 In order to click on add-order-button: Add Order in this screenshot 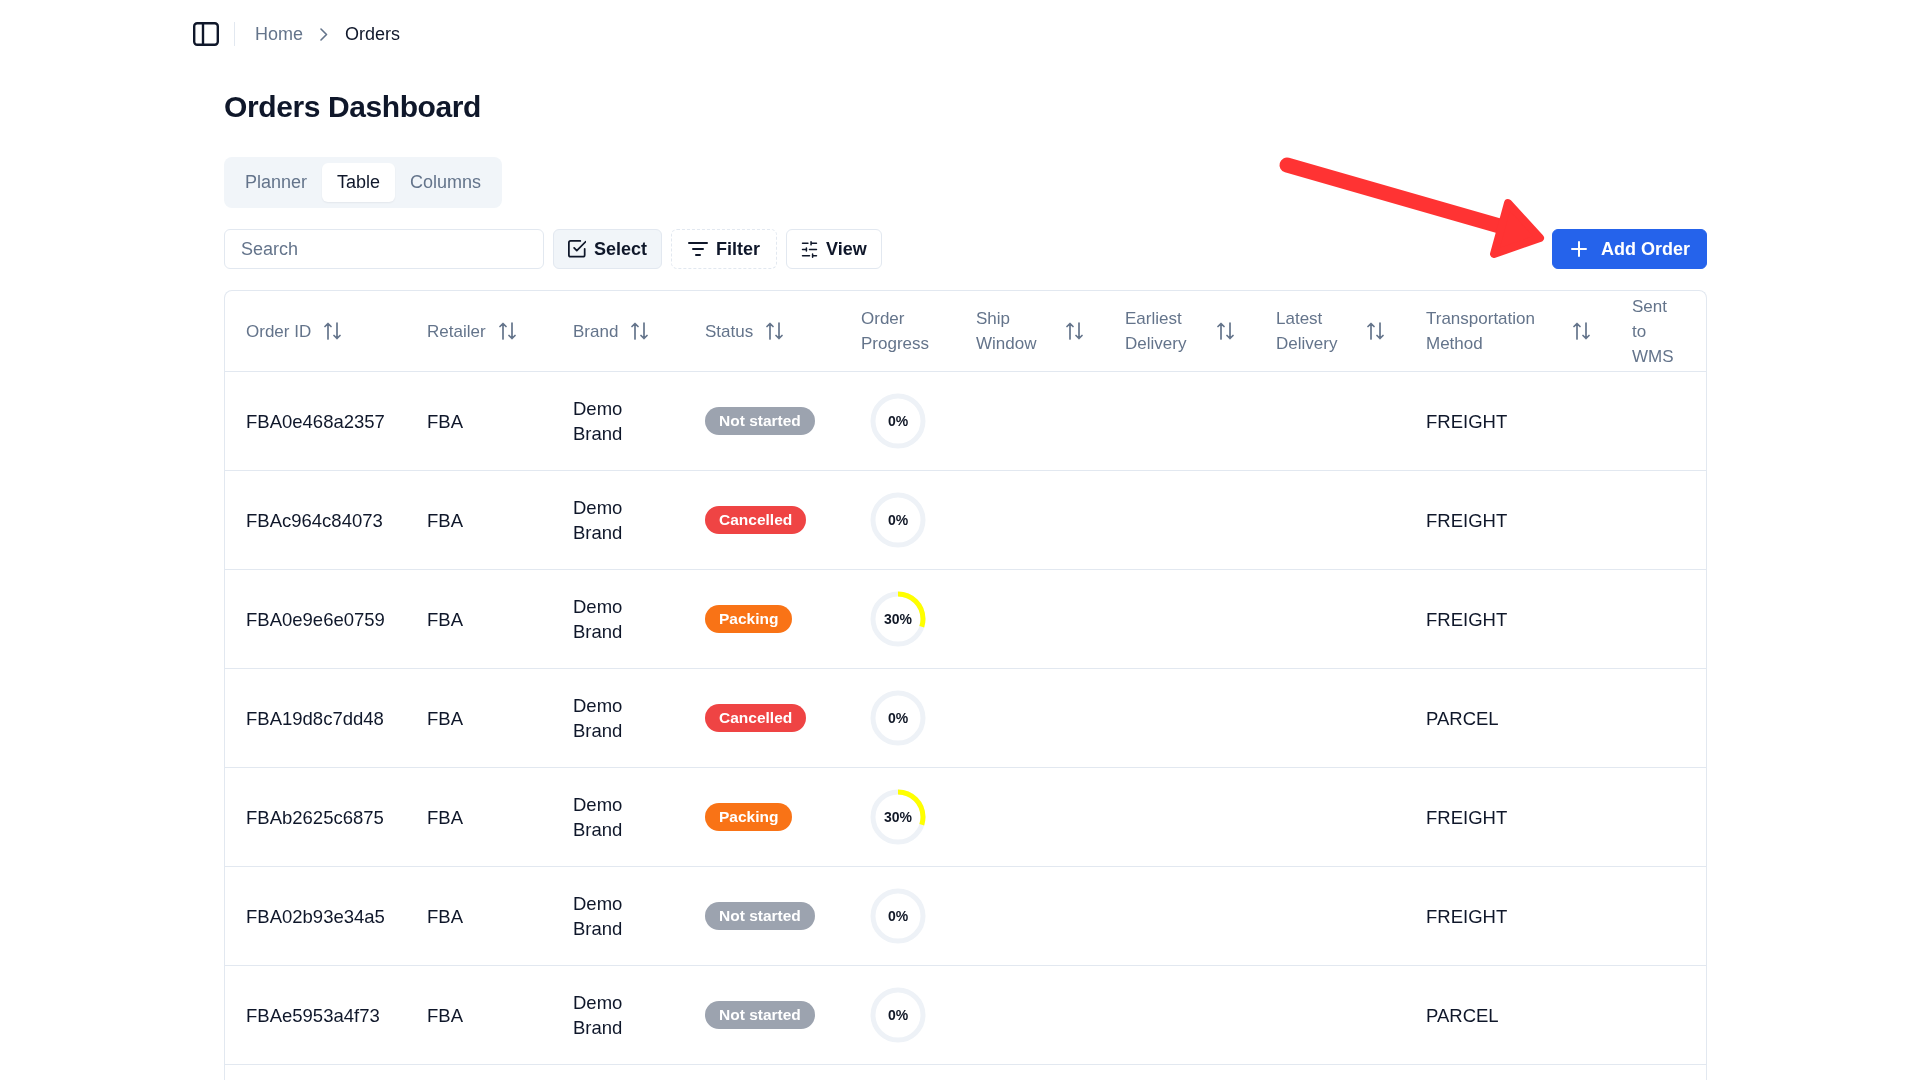, I will do `click(1629, 249)`.